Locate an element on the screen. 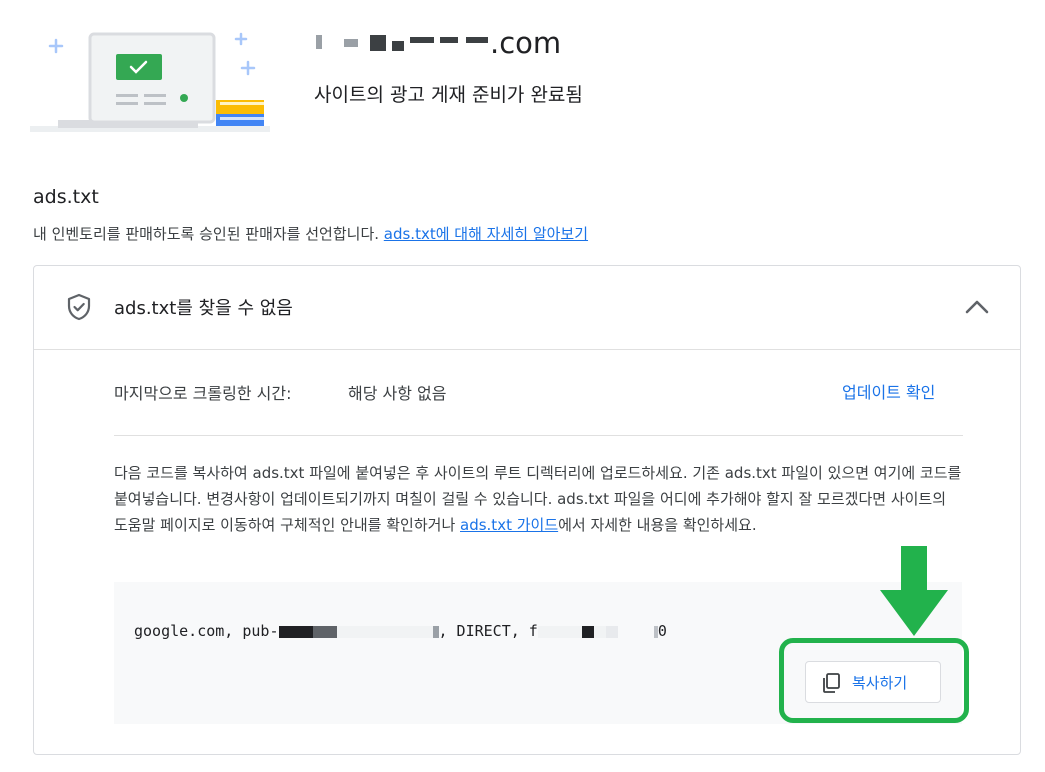 This screenshot has height=772, width=1045. redacted-cert-id is located at coordinates (559, 631).